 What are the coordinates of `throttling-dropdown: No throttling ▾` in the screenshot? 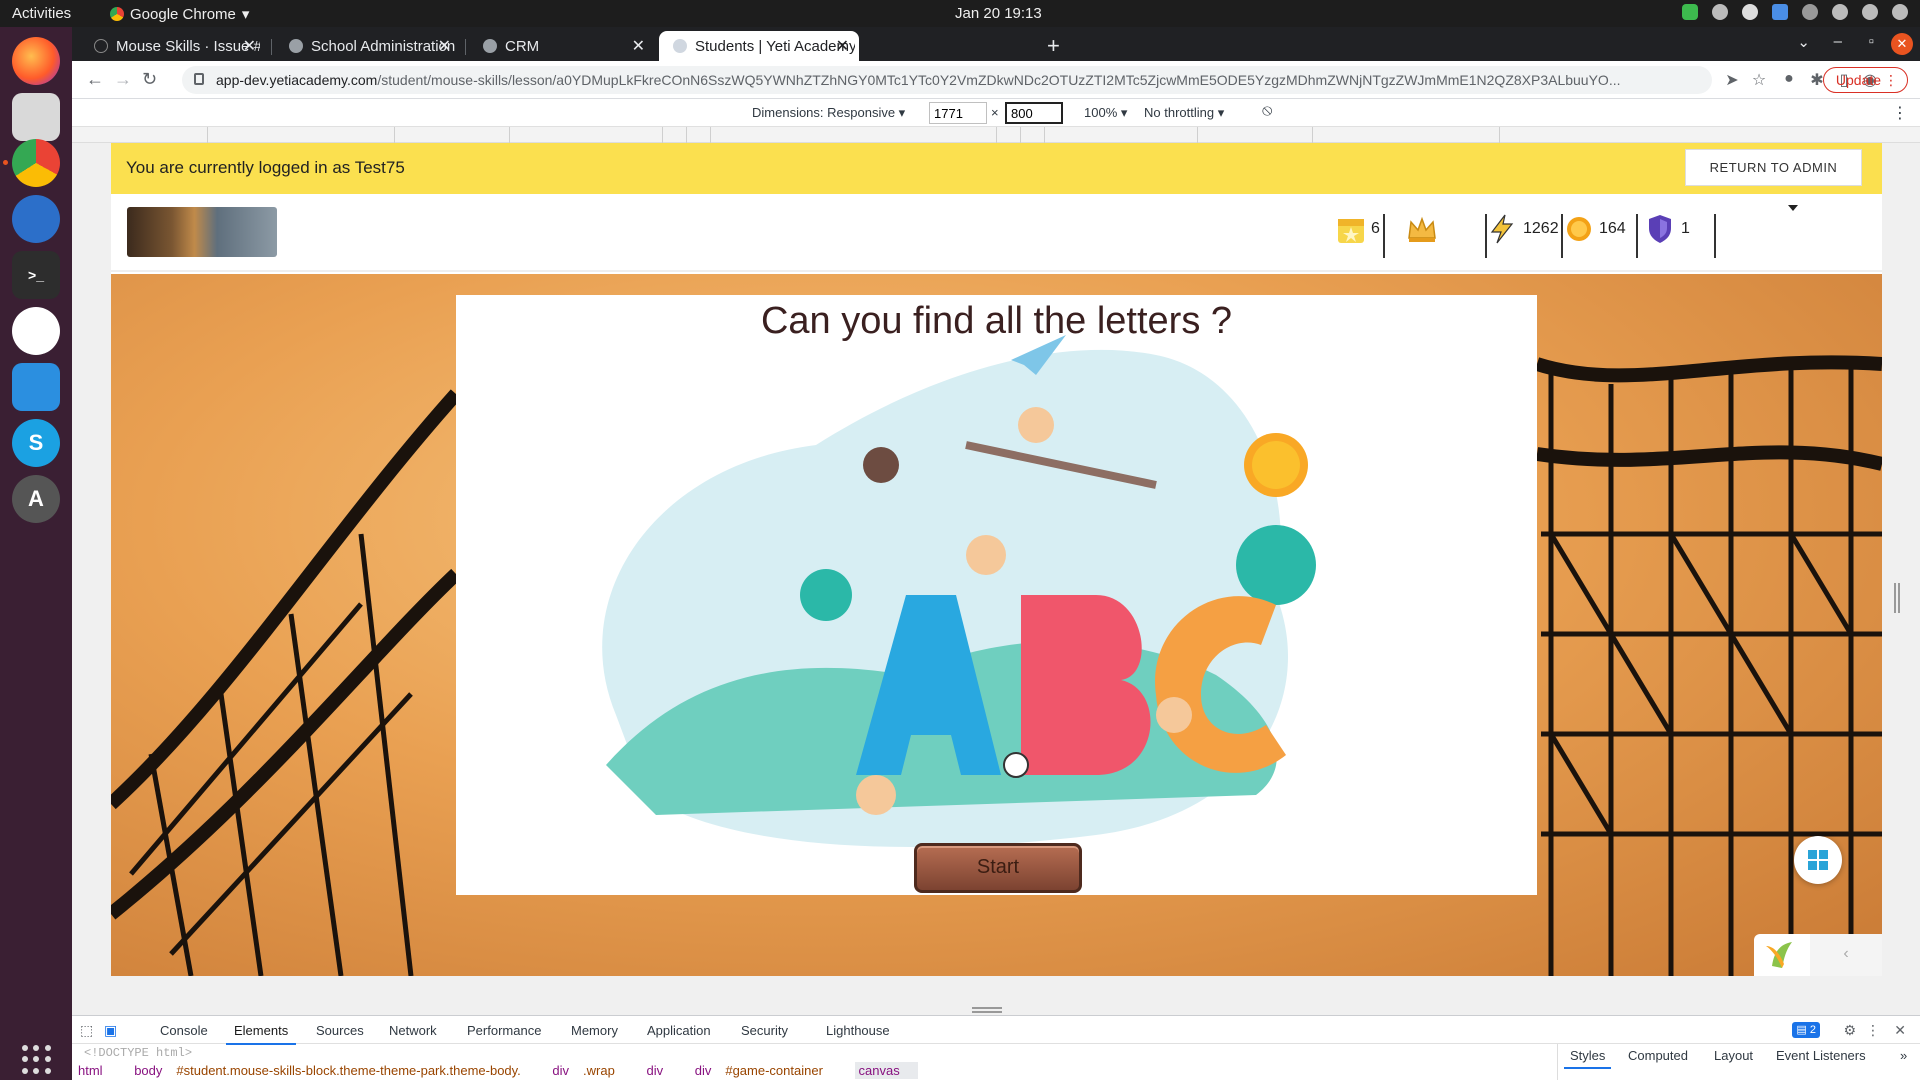 It's located at (1184, 113).